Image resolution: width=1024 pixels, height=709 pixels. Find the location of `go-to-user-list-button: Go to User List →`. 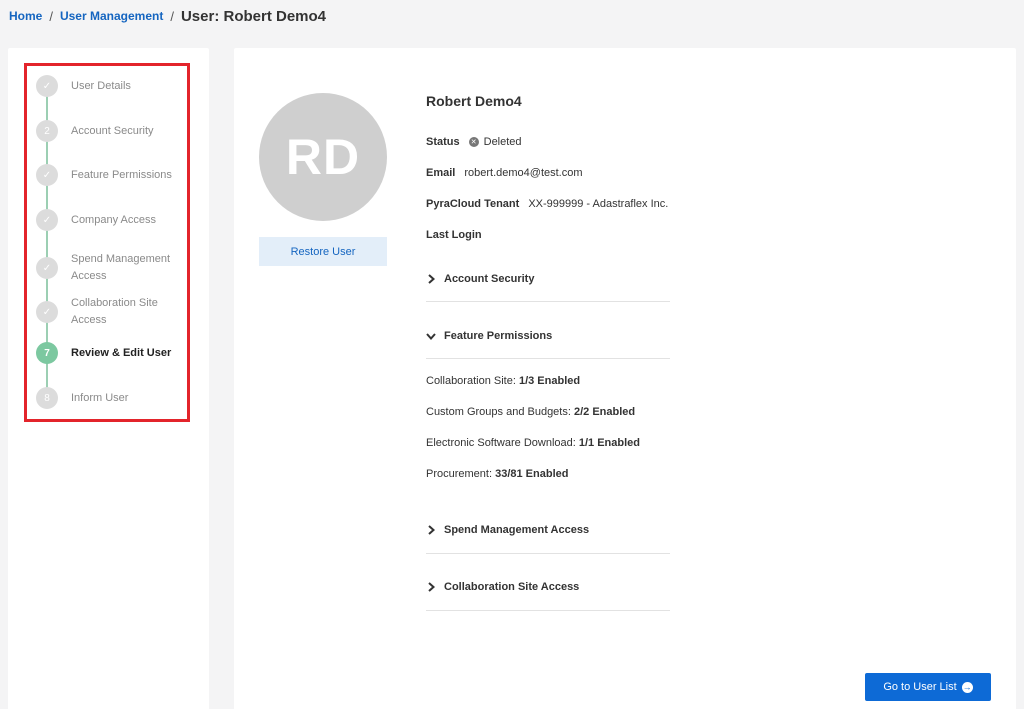

go-to-user-list-button: Go to User List → is located at coordinates (928, 687).